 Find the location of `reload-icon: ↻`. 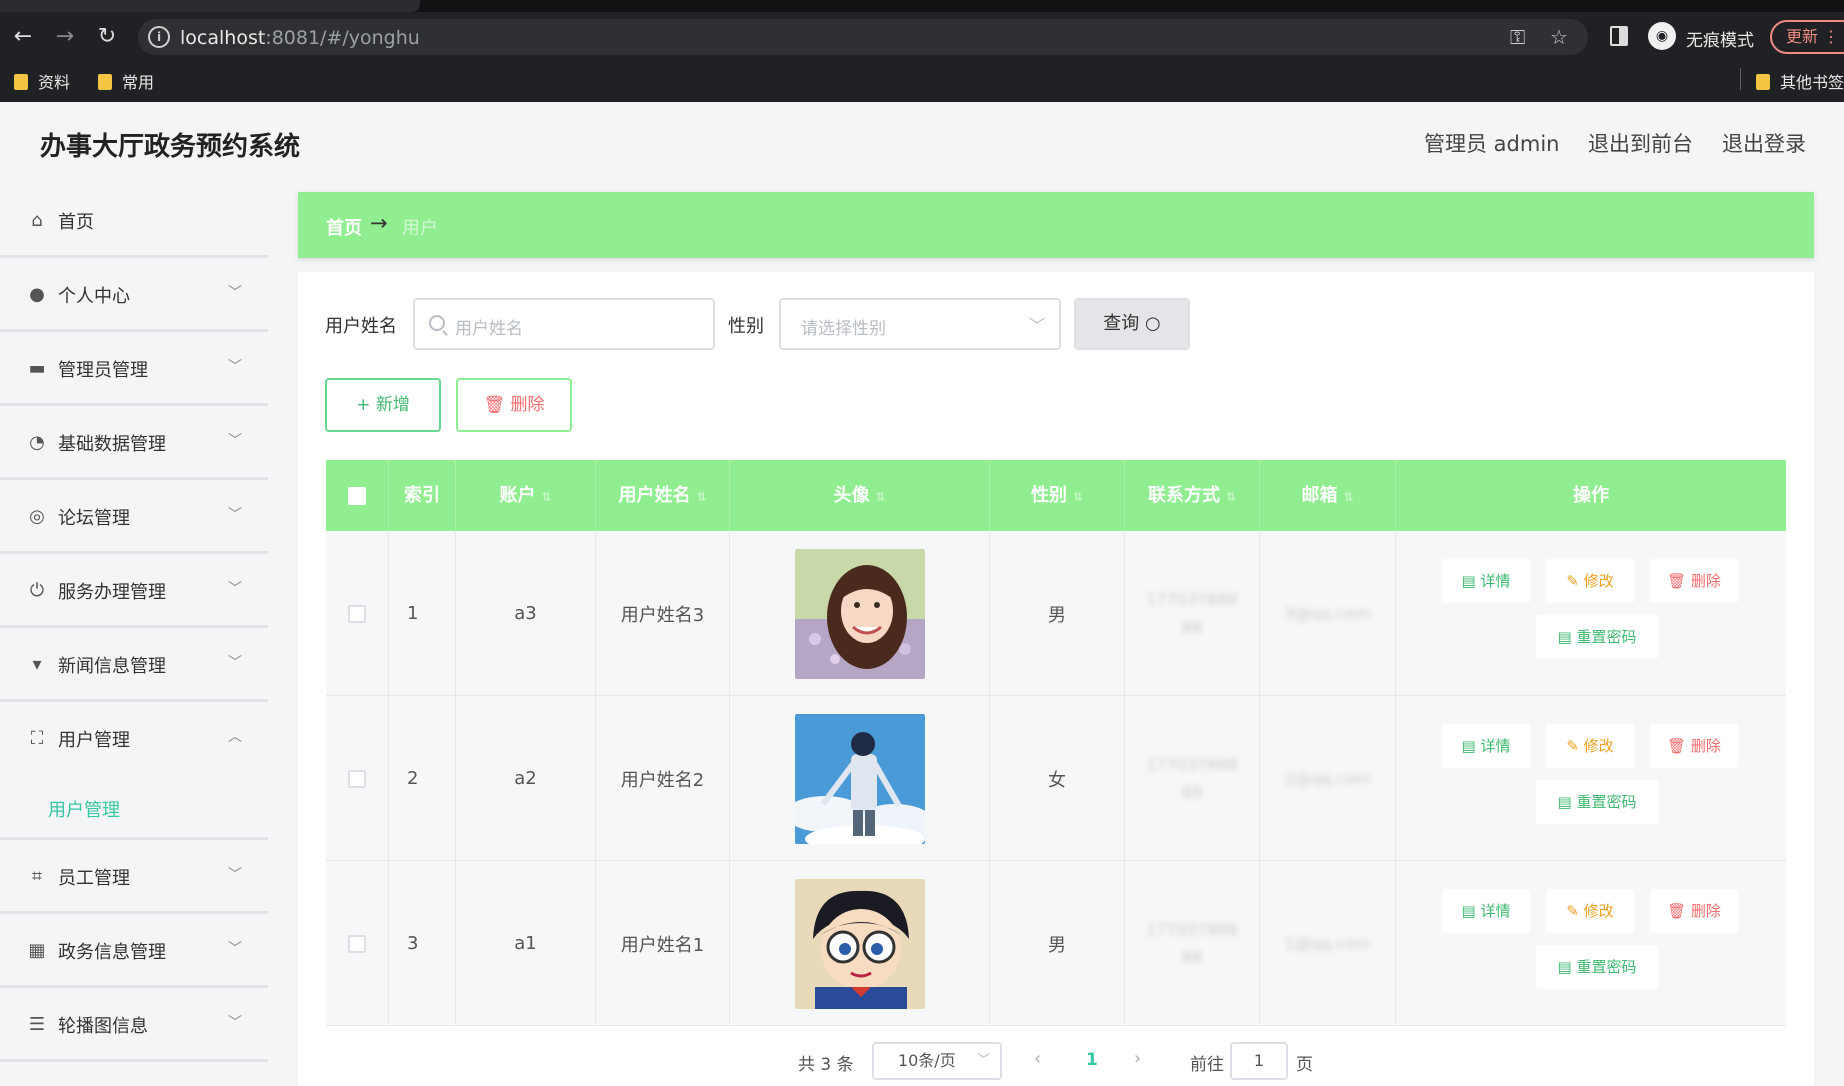

reload-icon: ↻ is located at coordinates (107, 37).